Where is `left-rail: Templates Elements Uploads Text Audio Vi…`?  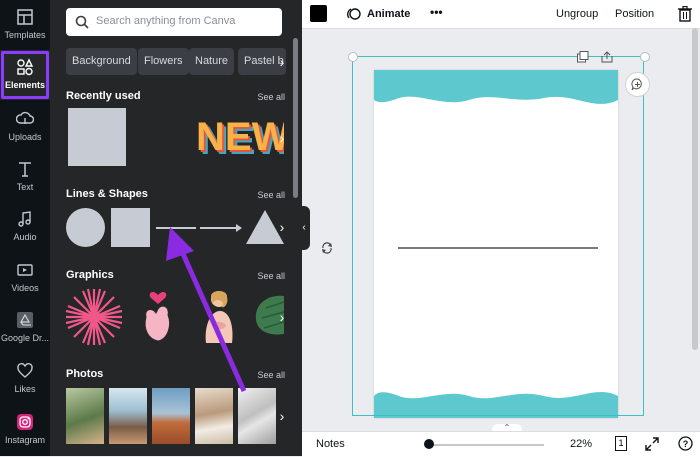
left-rail: Templates Elements Uploads Text Audio Vi… is located at coordinates (25, 228).